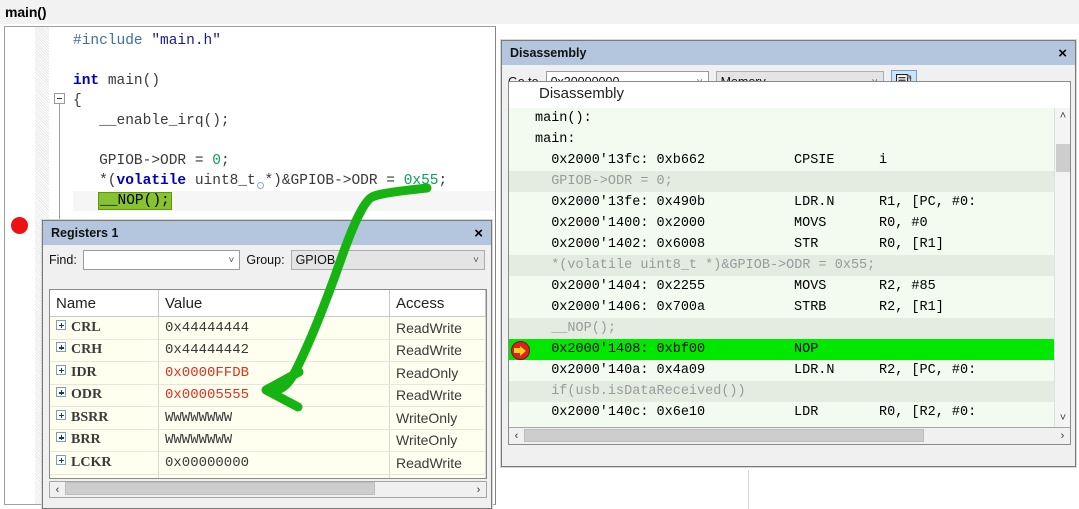 The image size is (1079, 509). What do you see at coordinates (104, 328) in the screenshot?
I see `register-name-cell: CRL` at bounding box center [104, 328].